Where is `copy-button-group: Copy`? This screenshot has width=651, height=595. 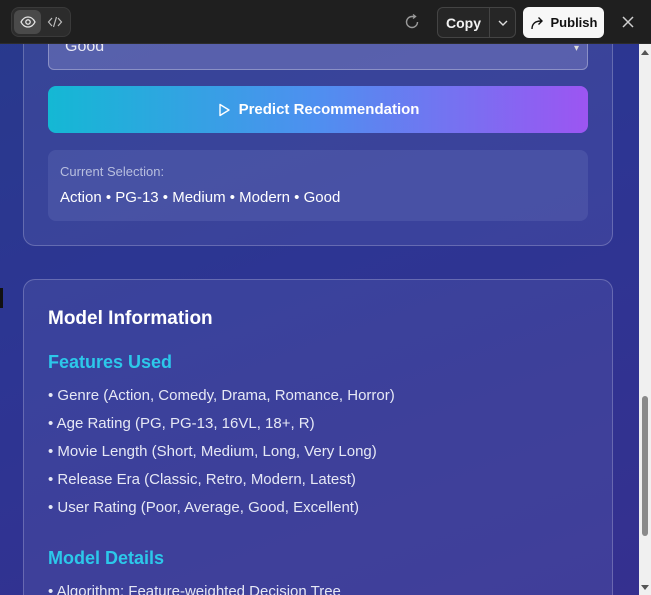
copy-button-group: Copy is located at coordinates (476, 22).